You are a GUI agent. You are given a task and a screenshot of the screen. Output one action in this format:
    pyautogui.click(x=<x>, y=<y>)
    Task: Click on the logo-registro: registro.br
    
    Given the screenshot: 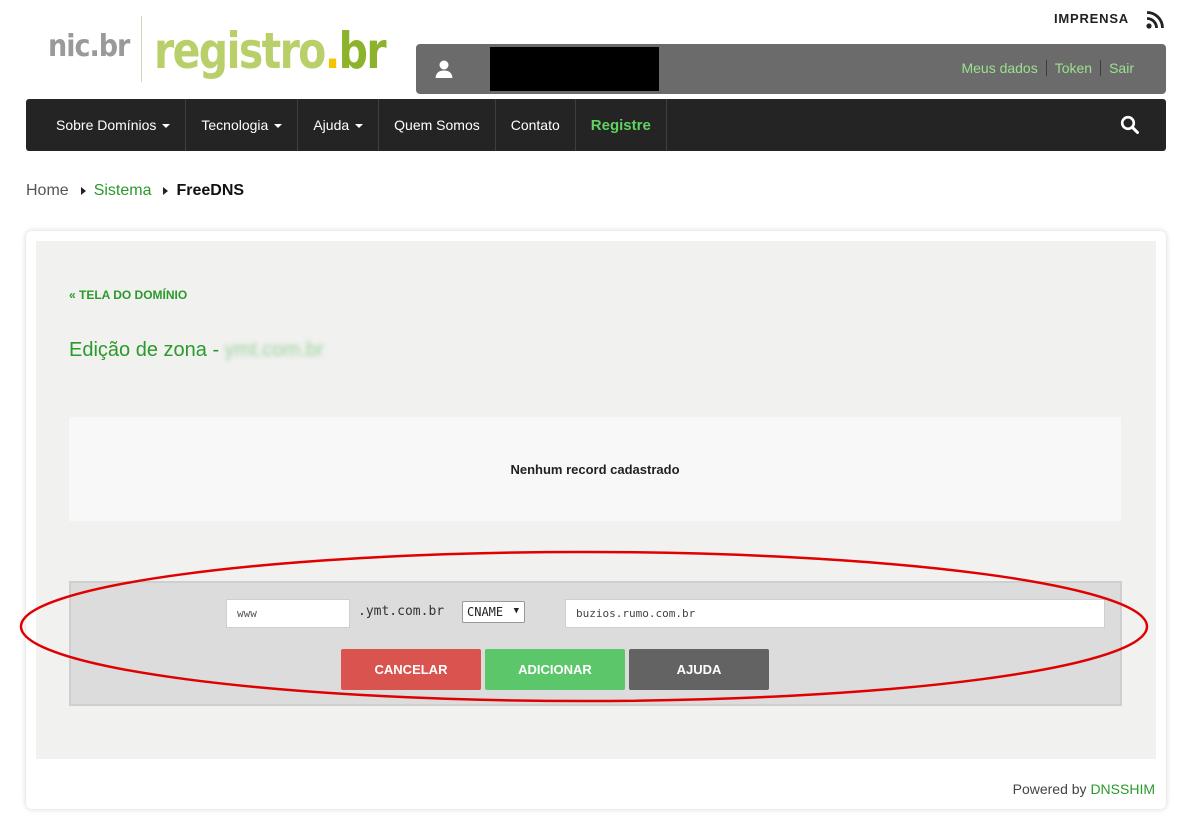 What is the action you would take?
    pyautogui.click(x=270, y=51)
    